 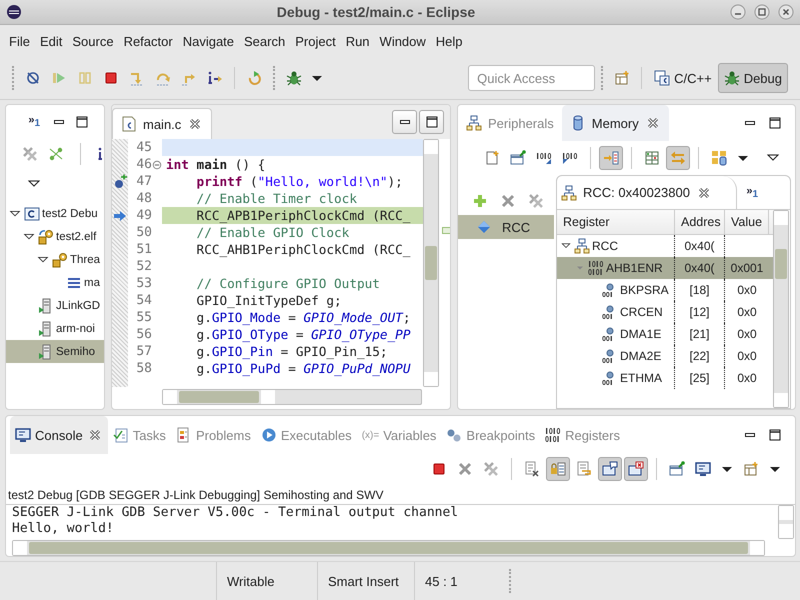 What do you see at coordinates (304, 249) in the screenshot?
I see `code-line: RCC_AHB1PeriphClockCmd (RCC_` at bounding box center [304, 249].